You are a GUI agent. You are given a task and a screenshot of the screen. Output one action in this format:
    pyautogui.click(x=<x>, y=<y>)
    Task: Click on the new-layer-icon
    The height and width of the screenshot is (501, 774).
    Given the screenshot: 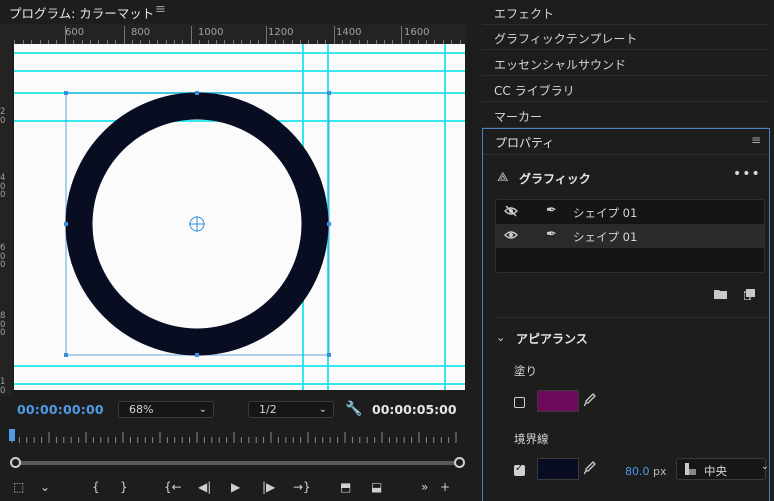 What is the action you would take?
    pyautogui.click(x=749, y=296)
    